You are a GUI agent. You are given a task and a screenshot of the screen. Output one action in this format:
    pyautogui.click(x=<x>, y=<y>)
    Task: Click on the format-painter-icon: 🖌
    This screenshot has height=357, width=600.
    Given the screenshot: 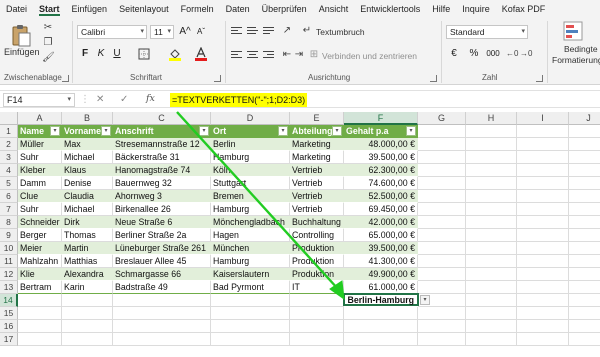 What is the action you would take?
    pyautogui.click(x=48, y=58)
    